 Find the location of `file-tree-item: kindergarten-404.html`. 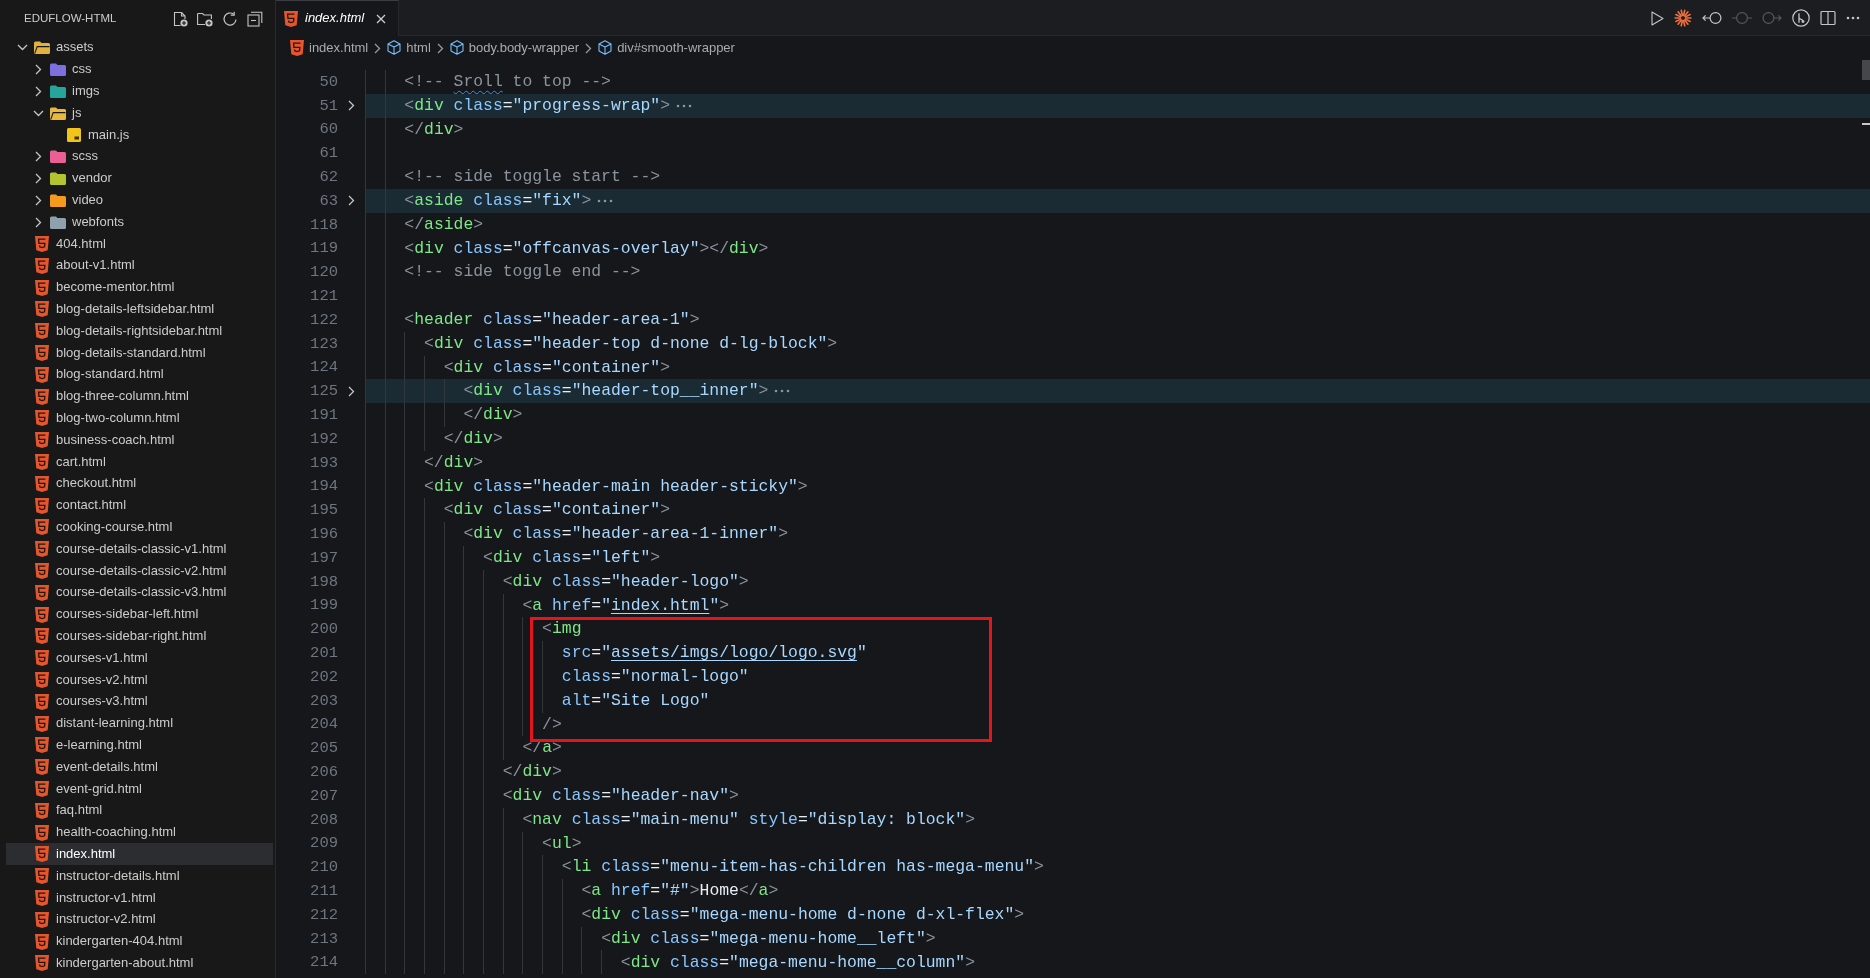

file-tree-item: kindergarten-404.html is located at coordinates (139, 941).